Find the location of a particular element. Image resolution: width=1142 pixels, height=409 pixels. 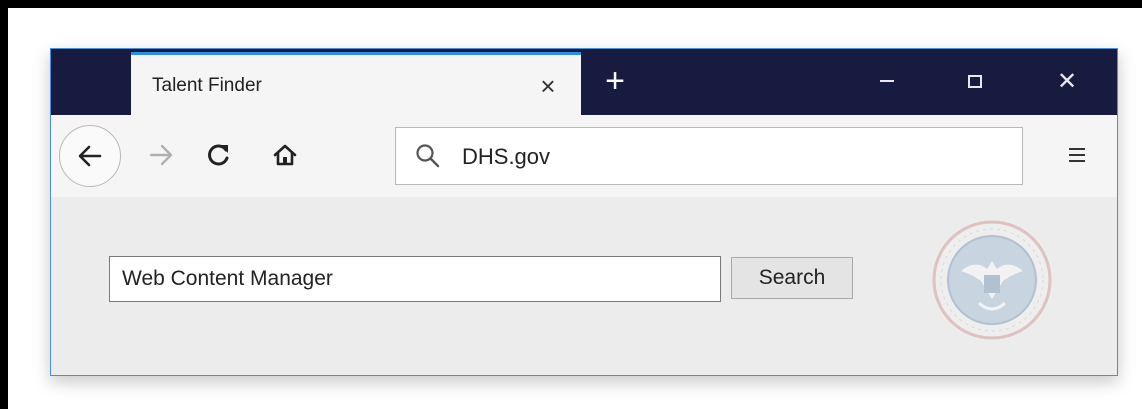

address-text: DHS.gov is located at coordinates (506, 157).